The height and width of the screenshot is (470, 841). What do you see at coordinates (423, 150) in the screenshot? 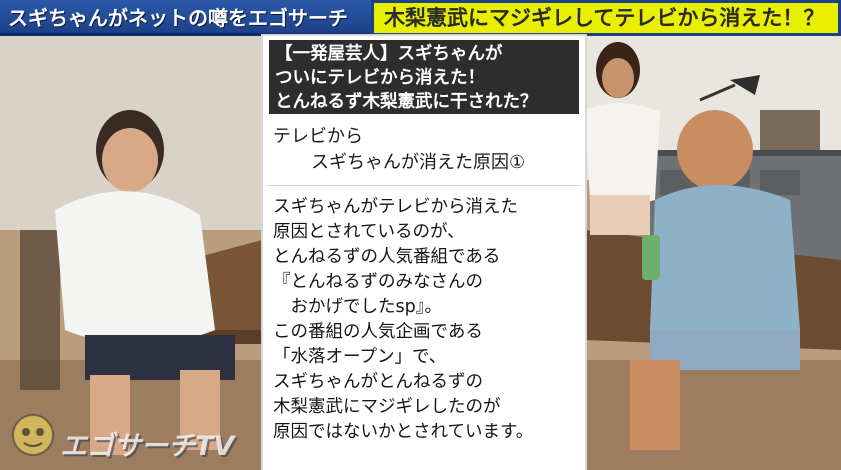
I see `panel-subtitle: テレビから スギちゃんが消えた原因①` at bounding box center [423, 150].